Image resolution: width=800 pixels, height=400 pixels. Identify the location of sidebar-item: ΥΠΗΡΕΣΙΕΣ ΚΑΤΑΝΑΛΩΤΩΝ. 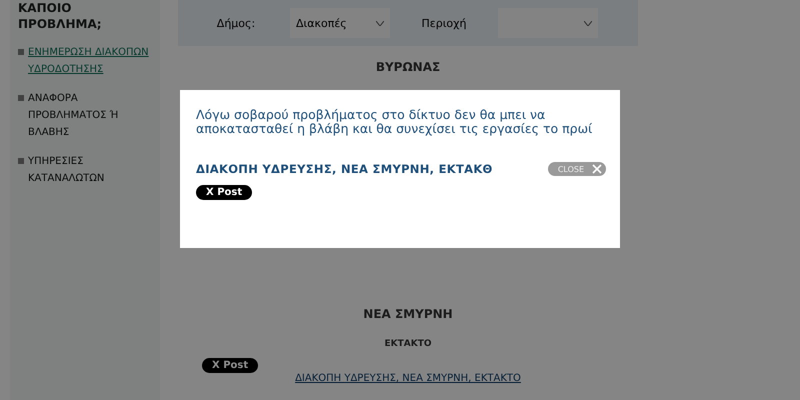
(85, 170).